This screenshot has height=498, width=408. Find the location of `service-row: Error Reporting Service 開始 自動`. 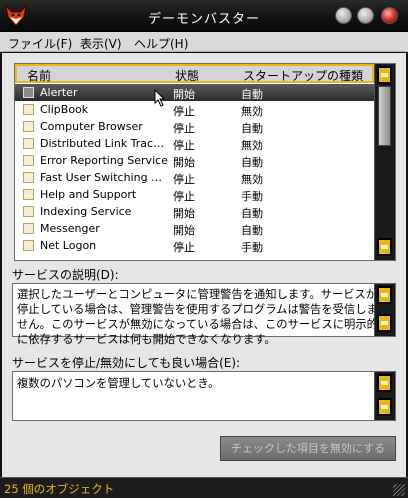

service-row: Error Reporting Service 開始 自動 is located at coordinates (195, 160).